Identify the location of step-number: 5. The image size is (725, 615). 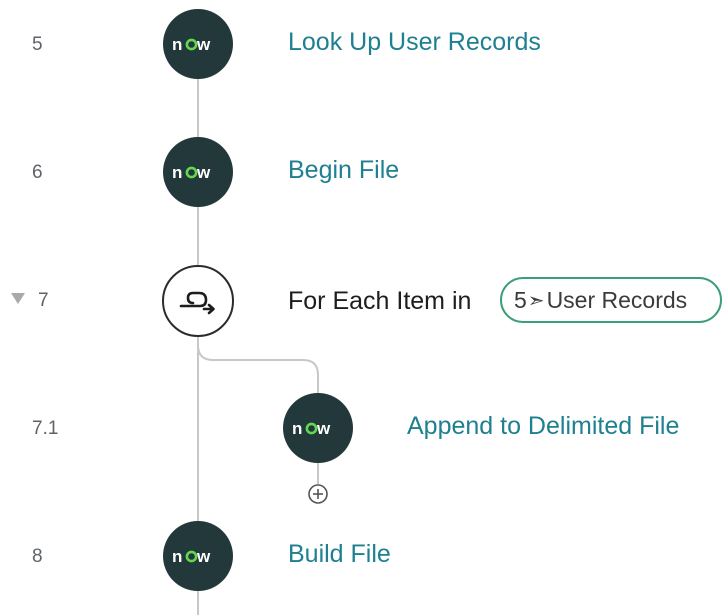
(37, 44).